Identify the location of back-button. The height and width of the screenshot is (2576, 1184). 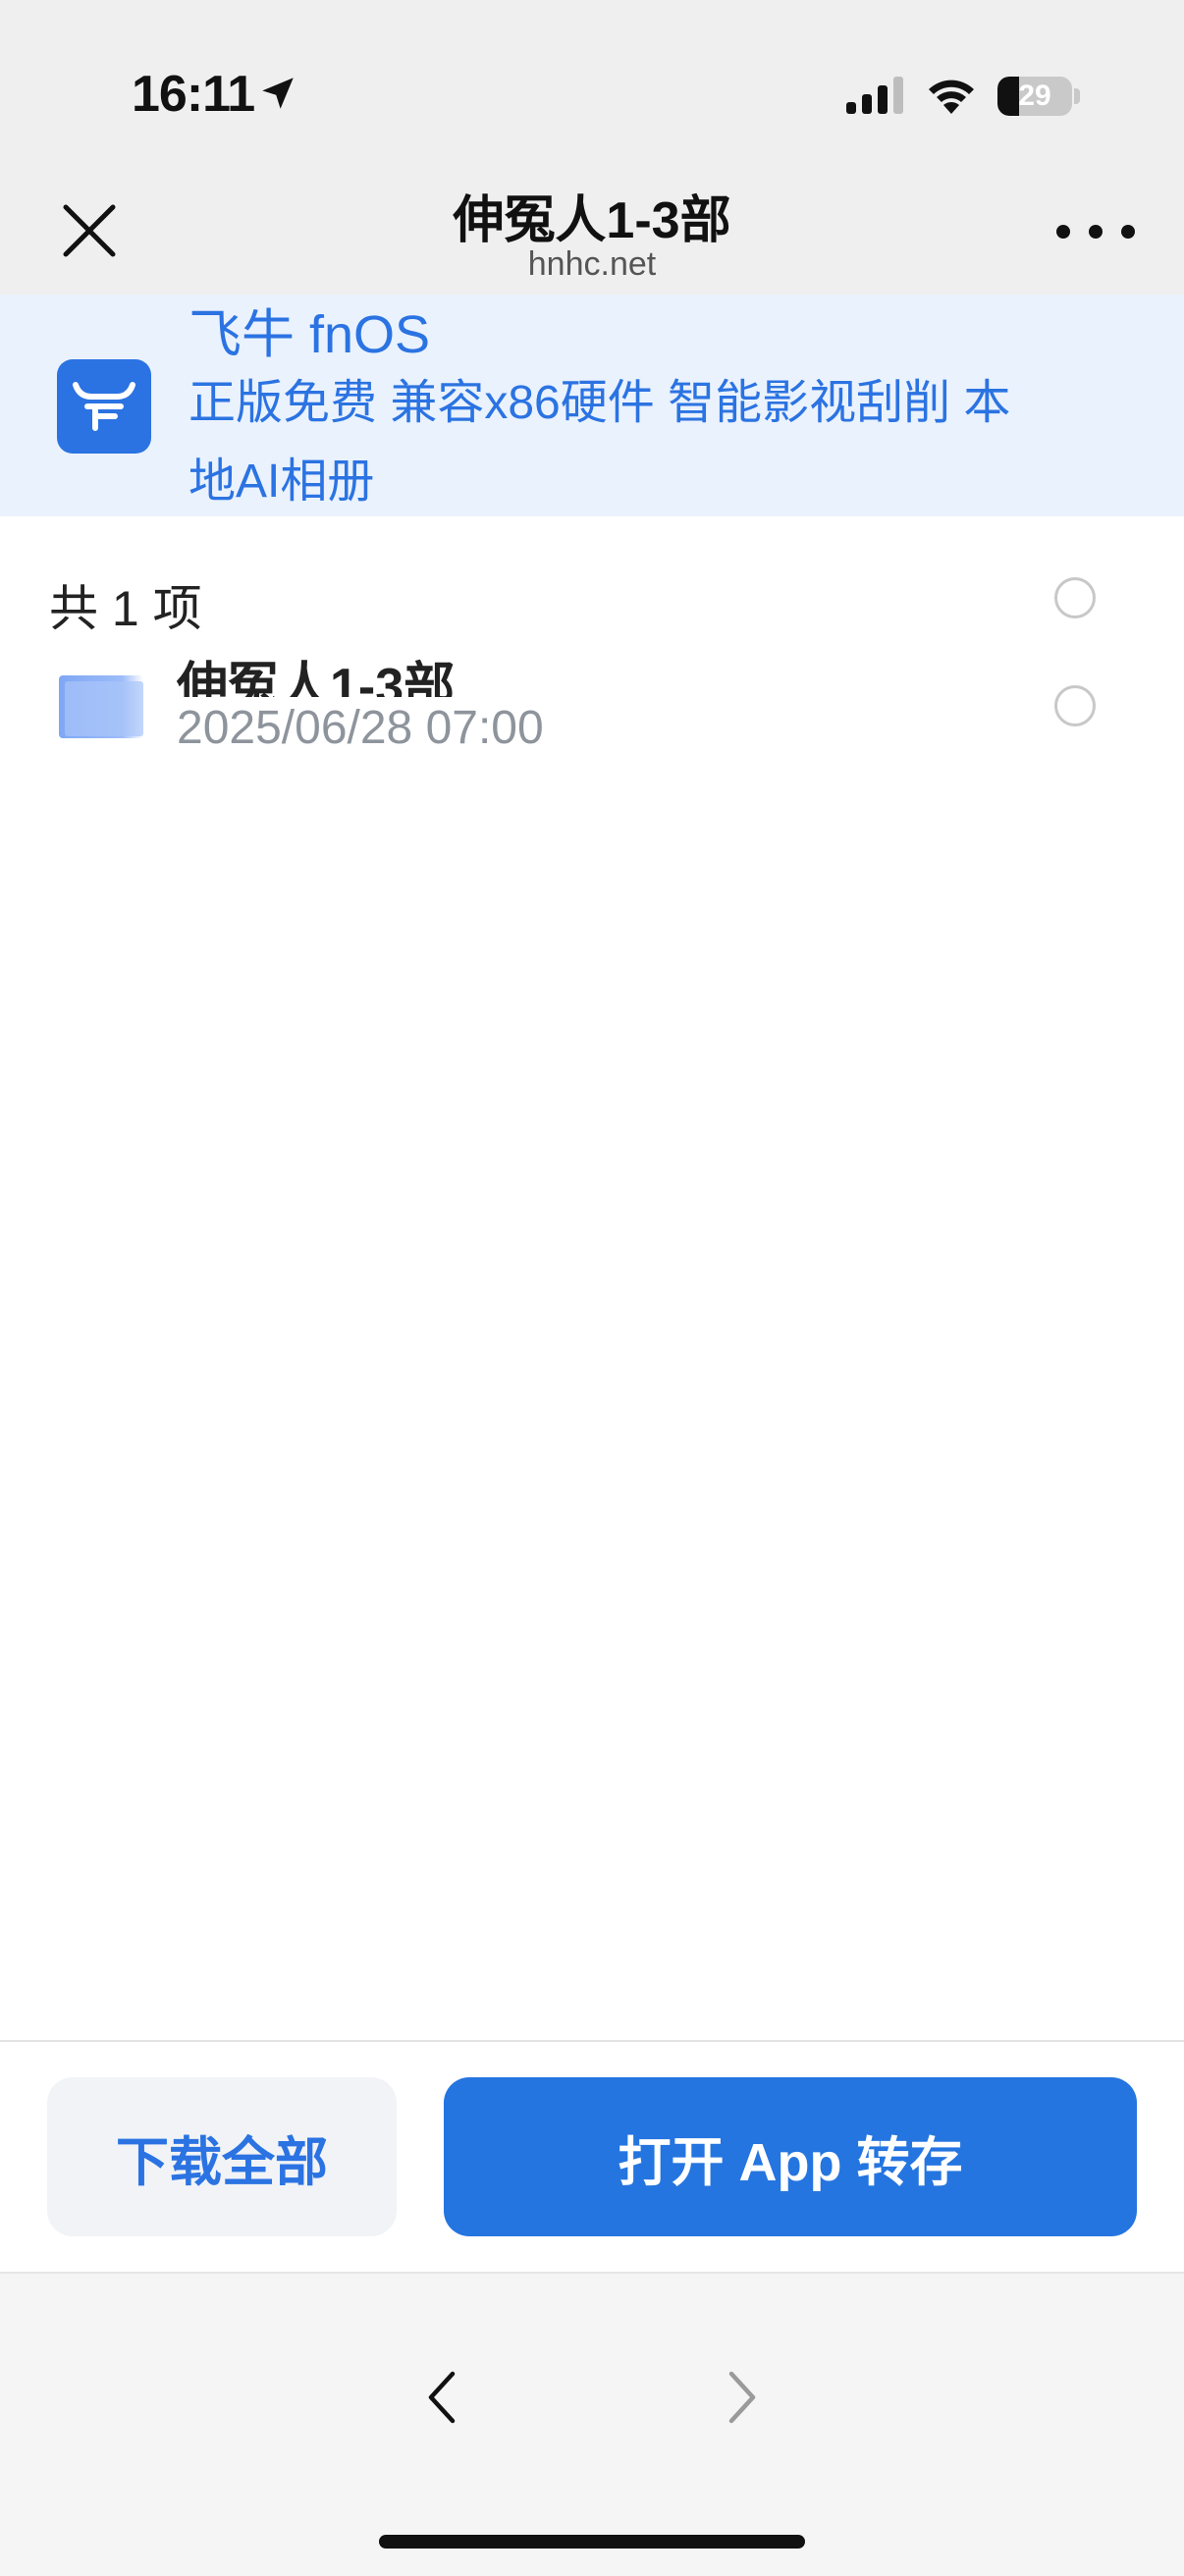
(442, 2397).